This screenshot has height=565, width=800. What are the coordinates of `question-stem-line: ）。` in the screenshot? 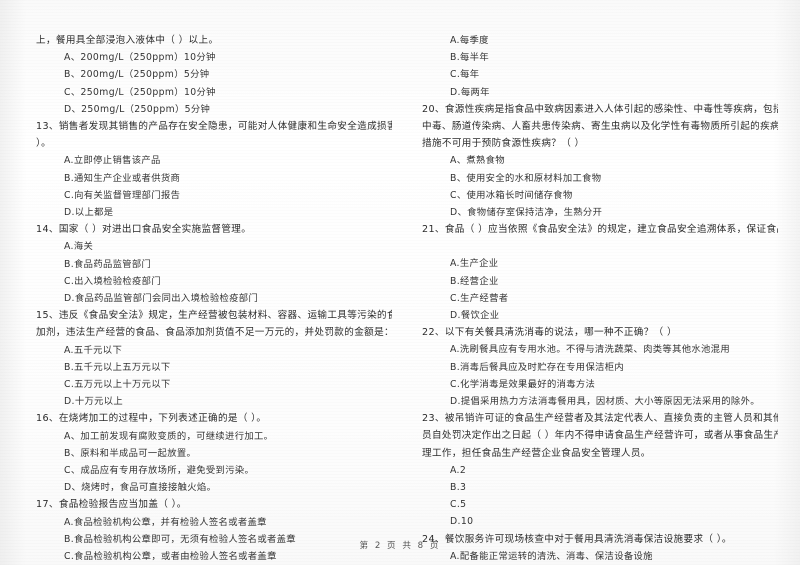 It's located at (44, 144).